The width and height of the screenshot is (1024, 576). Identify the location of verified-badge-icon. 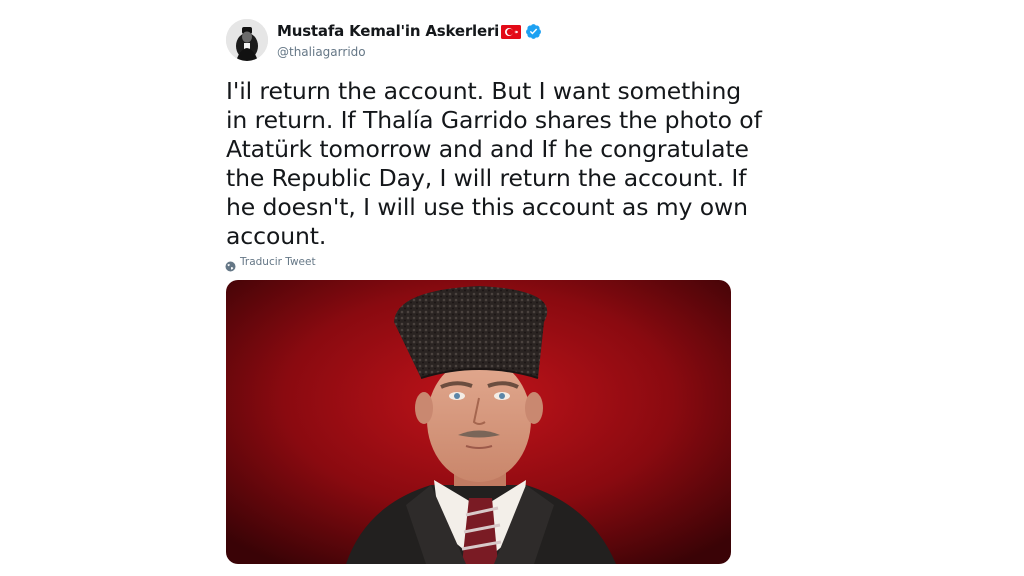
(533, 31).